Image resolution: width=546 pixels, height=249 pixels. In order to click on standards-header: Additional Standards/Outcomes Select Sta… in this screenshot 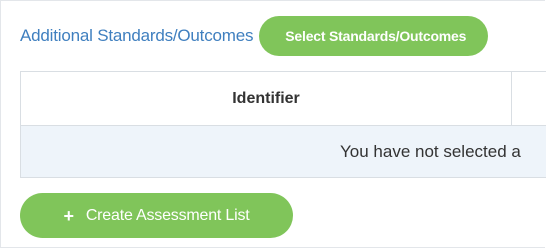, I will do `click(254, 36)`.